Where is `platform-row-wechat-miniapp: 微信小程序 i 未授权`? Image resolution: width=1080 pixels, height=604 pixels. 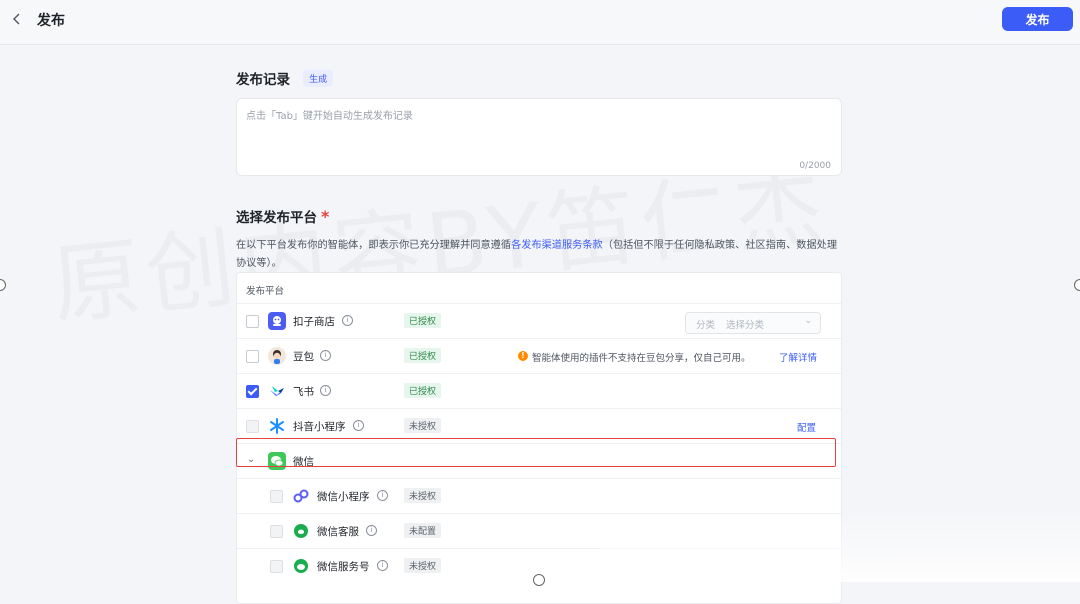
platform-row-wechat-miniapp: 微信小程序 i 未授权 is located at coordinates (539, 496).